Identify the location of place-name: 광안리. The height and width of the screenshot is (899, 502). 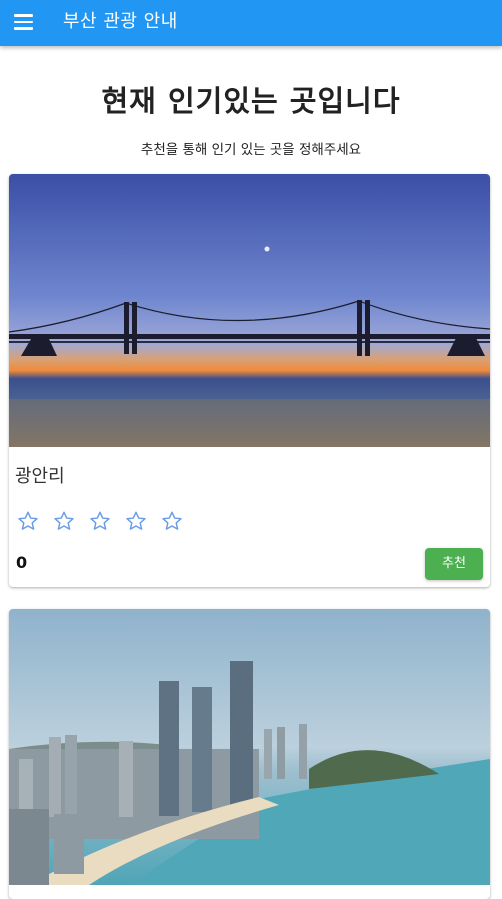
(40, 476).